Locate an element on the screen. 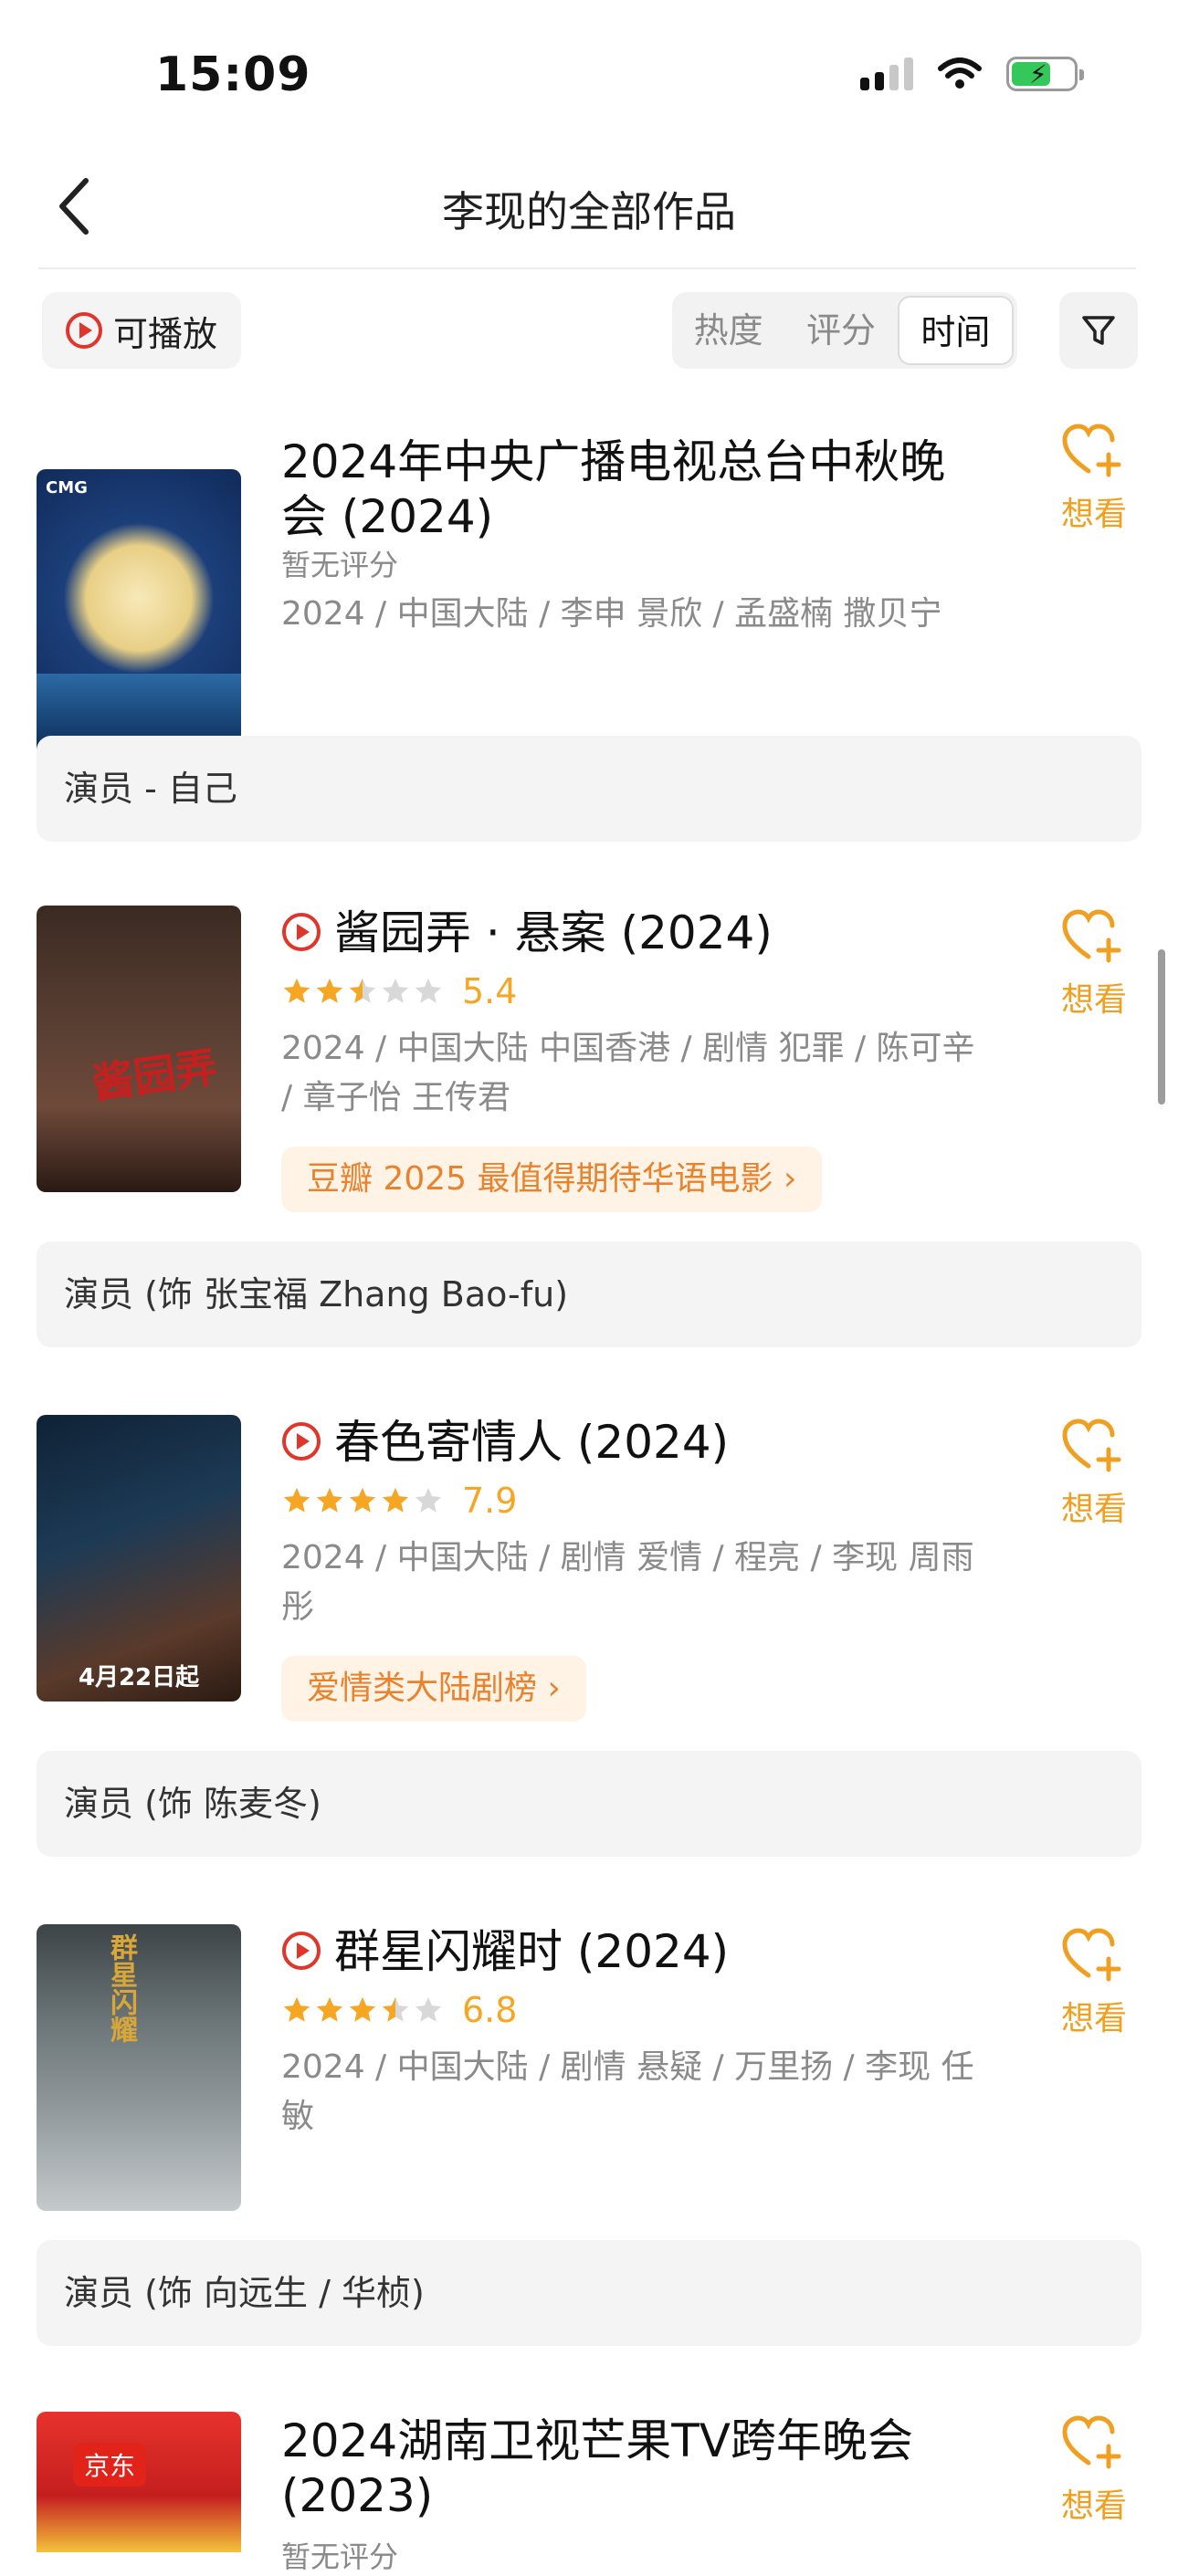  poster-image: 京东 is located at coordinates (139, 2482).